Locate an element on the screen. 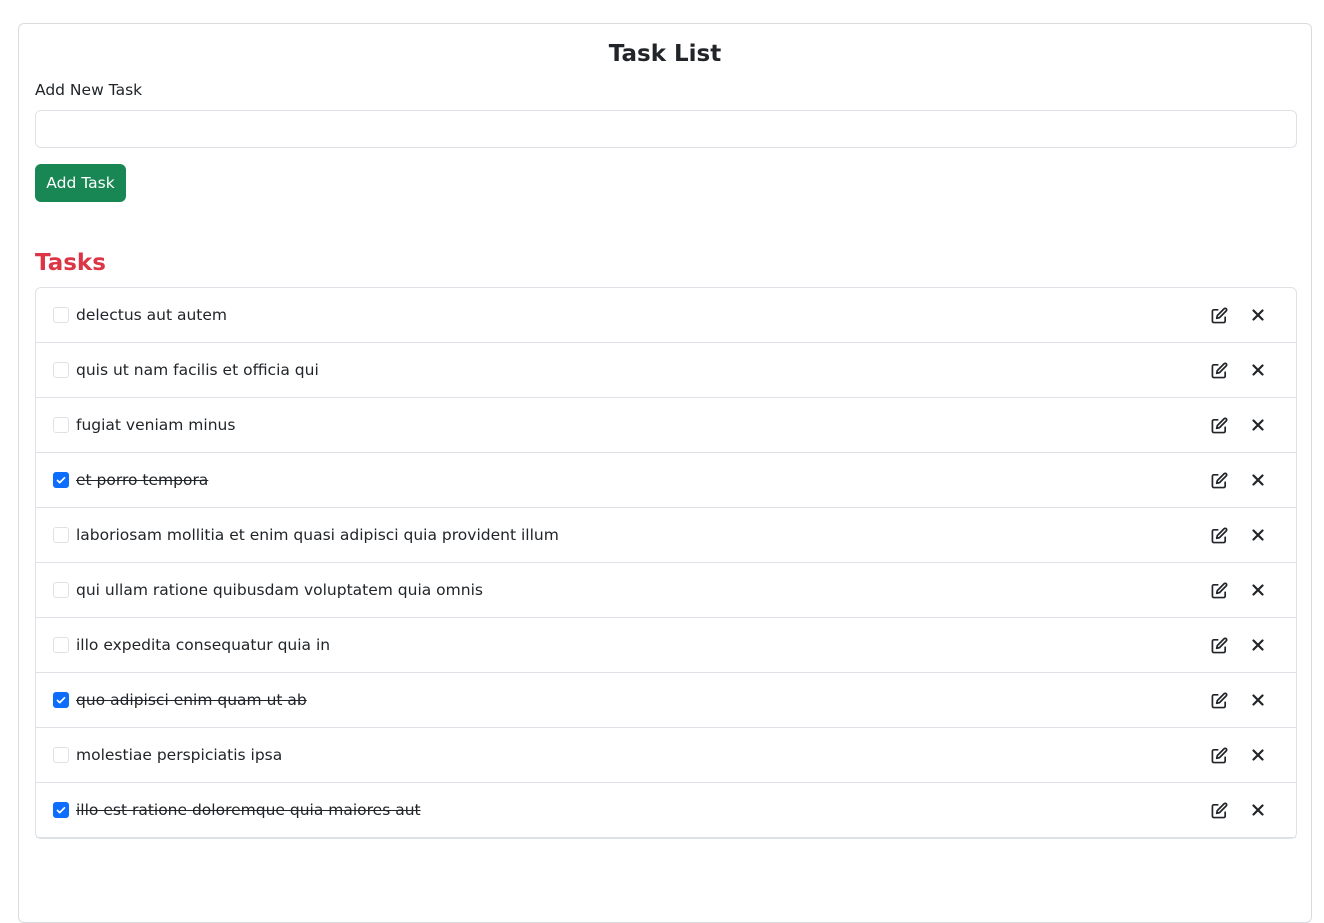 The image size is (1324, 923). task-text: et porro tempora is located at coordinates (142, 480).